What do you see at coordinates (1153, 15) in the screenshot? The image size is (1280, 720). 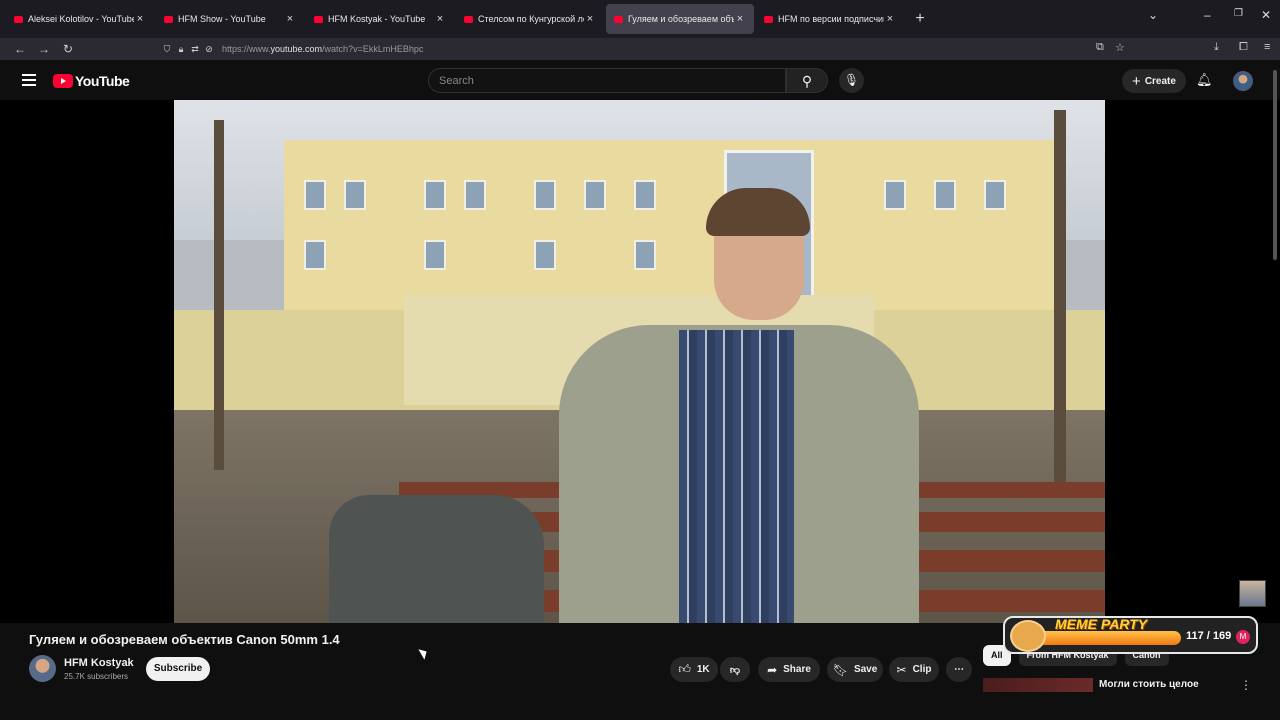 I see `tab-list-chevron-icon: ⌄` at bounding box center [1153, 15].